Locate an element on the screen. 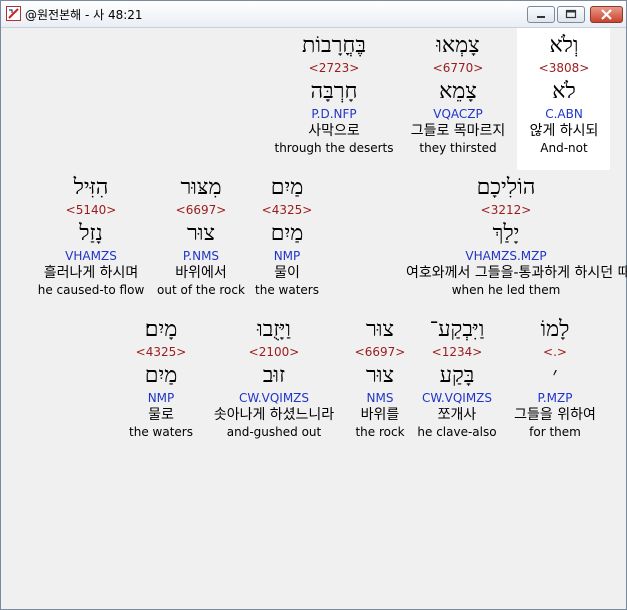 The height and width of the screenshot is (610, 627). strong-number: <.> is located at coordinates (555, 352).